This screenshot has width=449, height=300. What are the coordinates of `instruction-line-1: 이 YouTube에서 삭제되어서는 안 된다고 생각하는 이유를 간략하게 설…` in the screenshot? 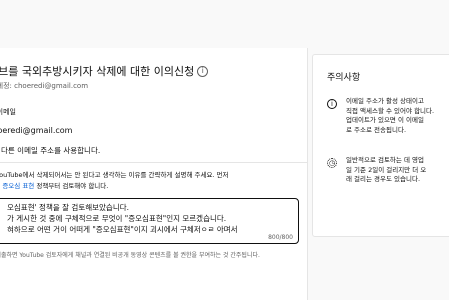 It's located at (114, 175).